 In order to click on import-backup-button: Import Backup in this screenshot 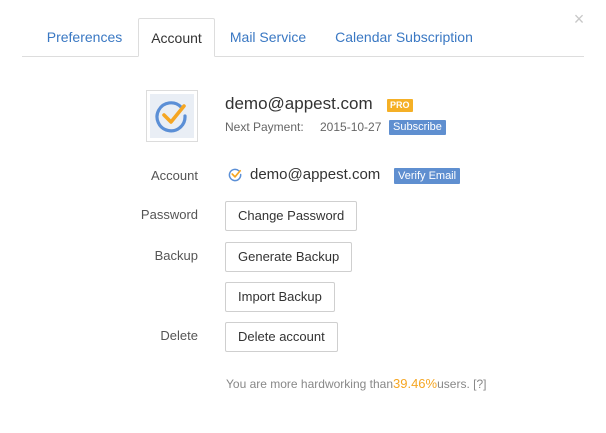, I will do `click(280, 297)`.